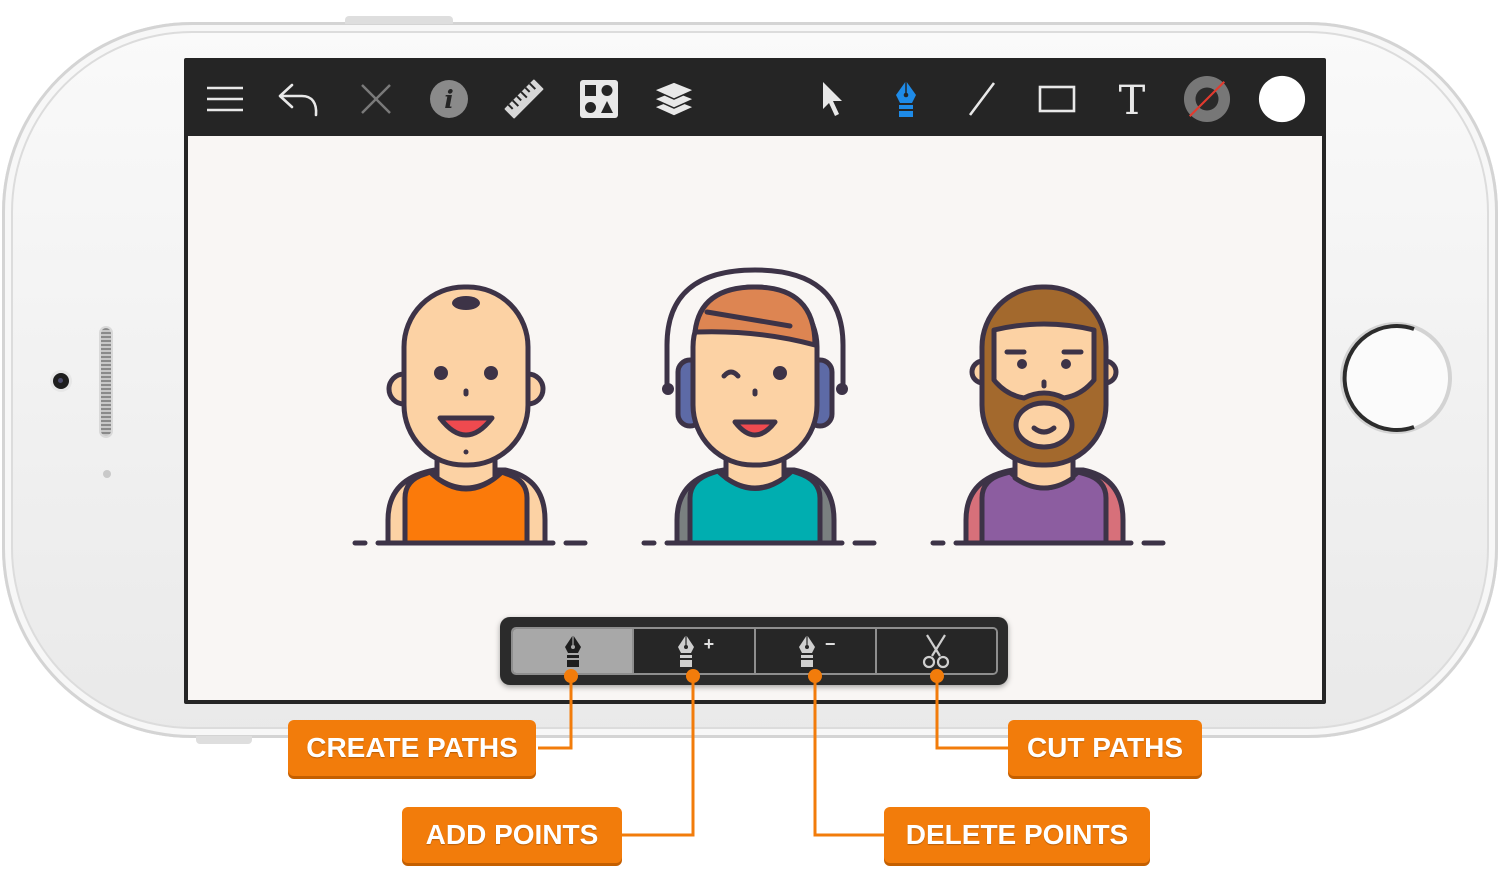  Describe the element at coordinates (412, 748) in the screenshot. I see `create-paths-callout: CREATE PATHS` at that location.